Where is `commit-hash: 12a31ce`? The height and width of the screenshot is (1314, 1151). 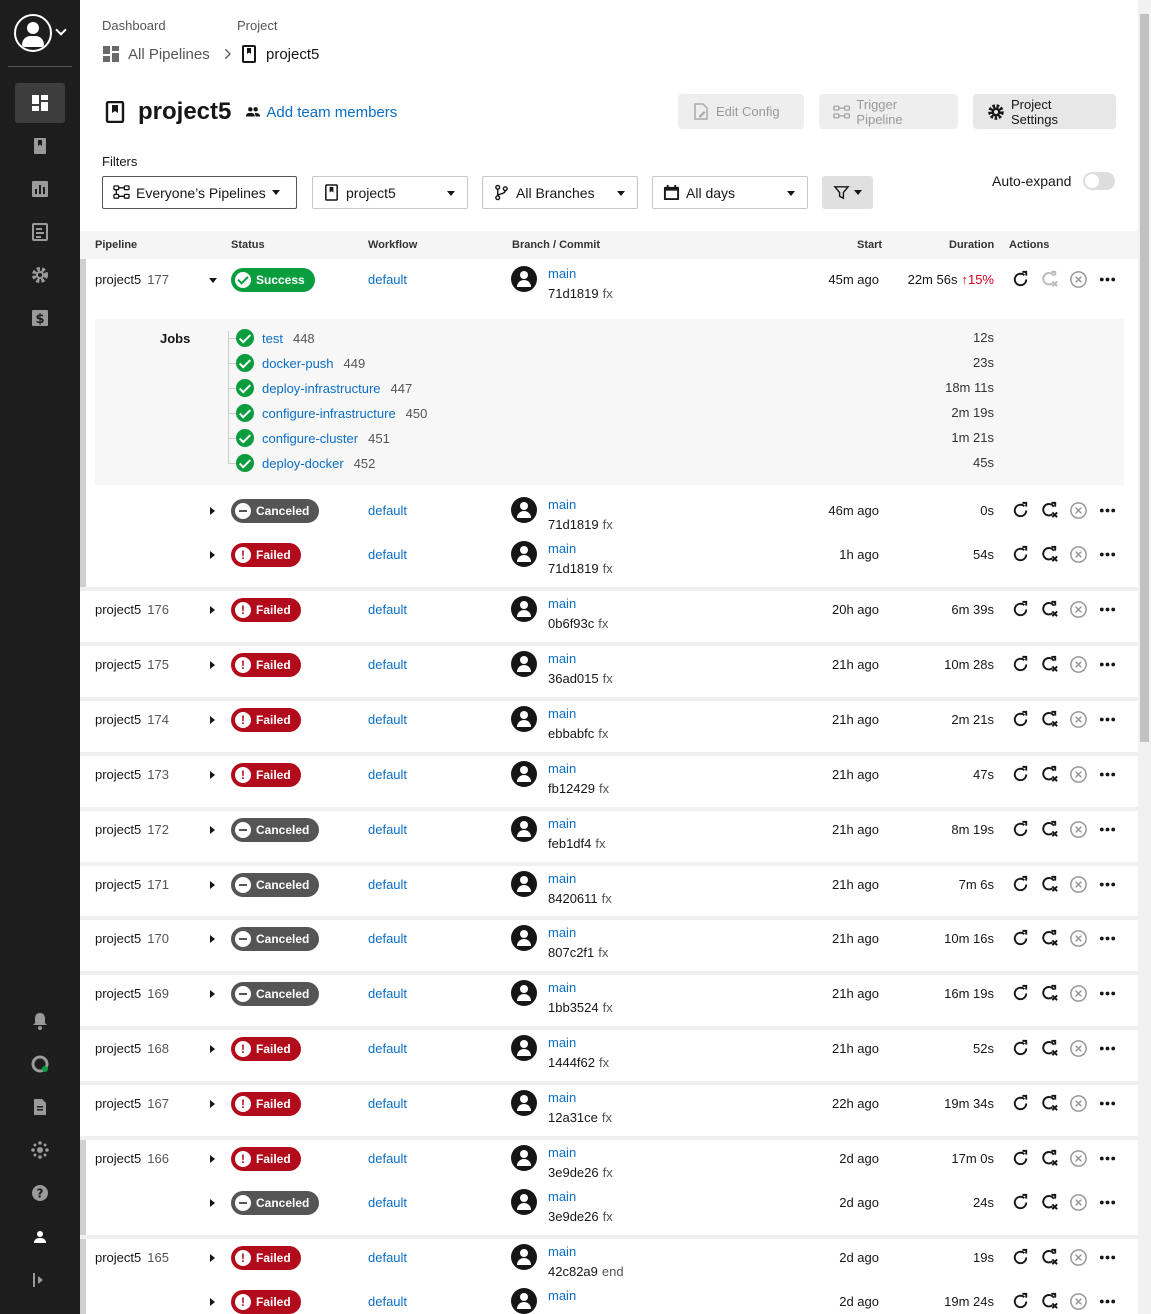
commit-hash: 12a31ce is located at coordinates (573, 1117).